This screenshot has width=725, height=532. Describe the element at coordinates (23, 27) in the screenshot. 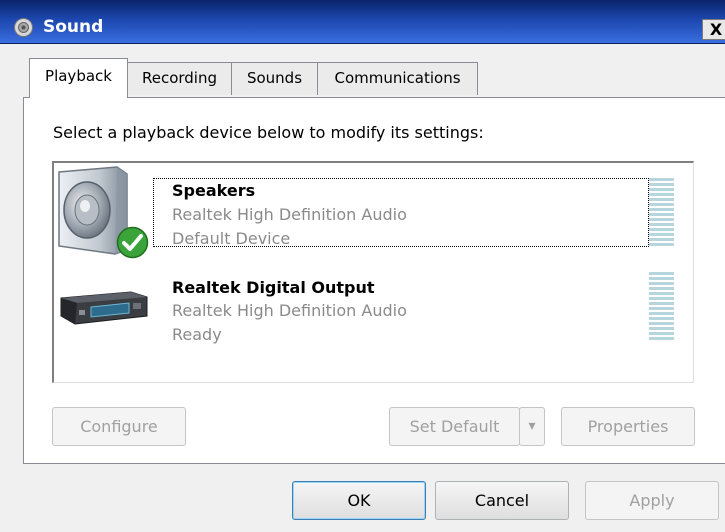

I see `sound-app-icon` at that location.